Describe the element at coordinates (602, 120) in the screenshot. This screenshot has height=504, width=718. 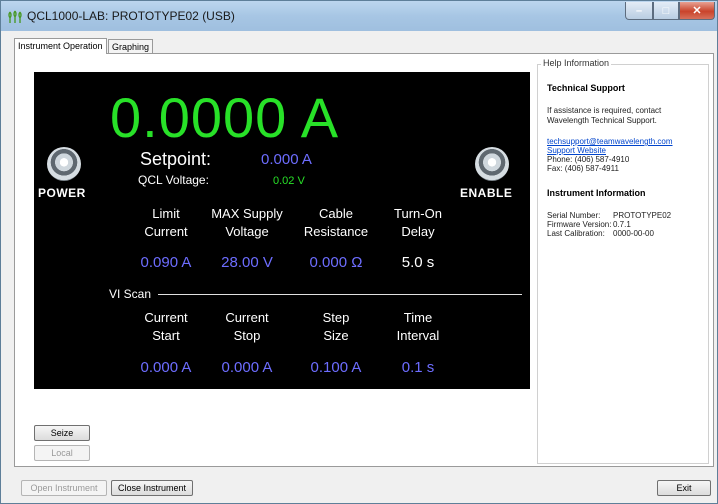
I see `support-text-line-2: Wavelength Technical Support.` at that location.